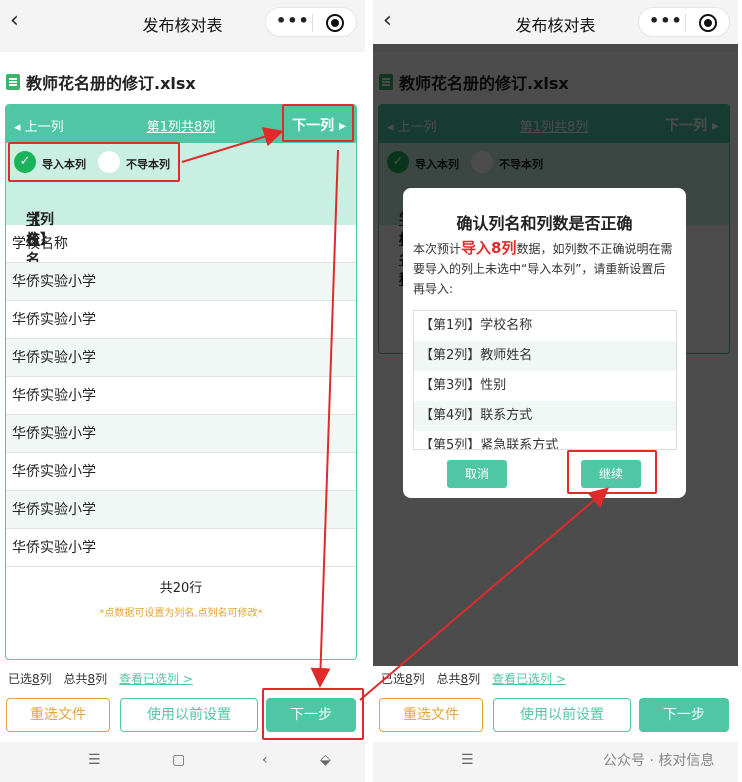  What do you see at coordinates (232, 145) in the screenshot?
I see `arrow-to-next-column` at bounding box center [232, 145].